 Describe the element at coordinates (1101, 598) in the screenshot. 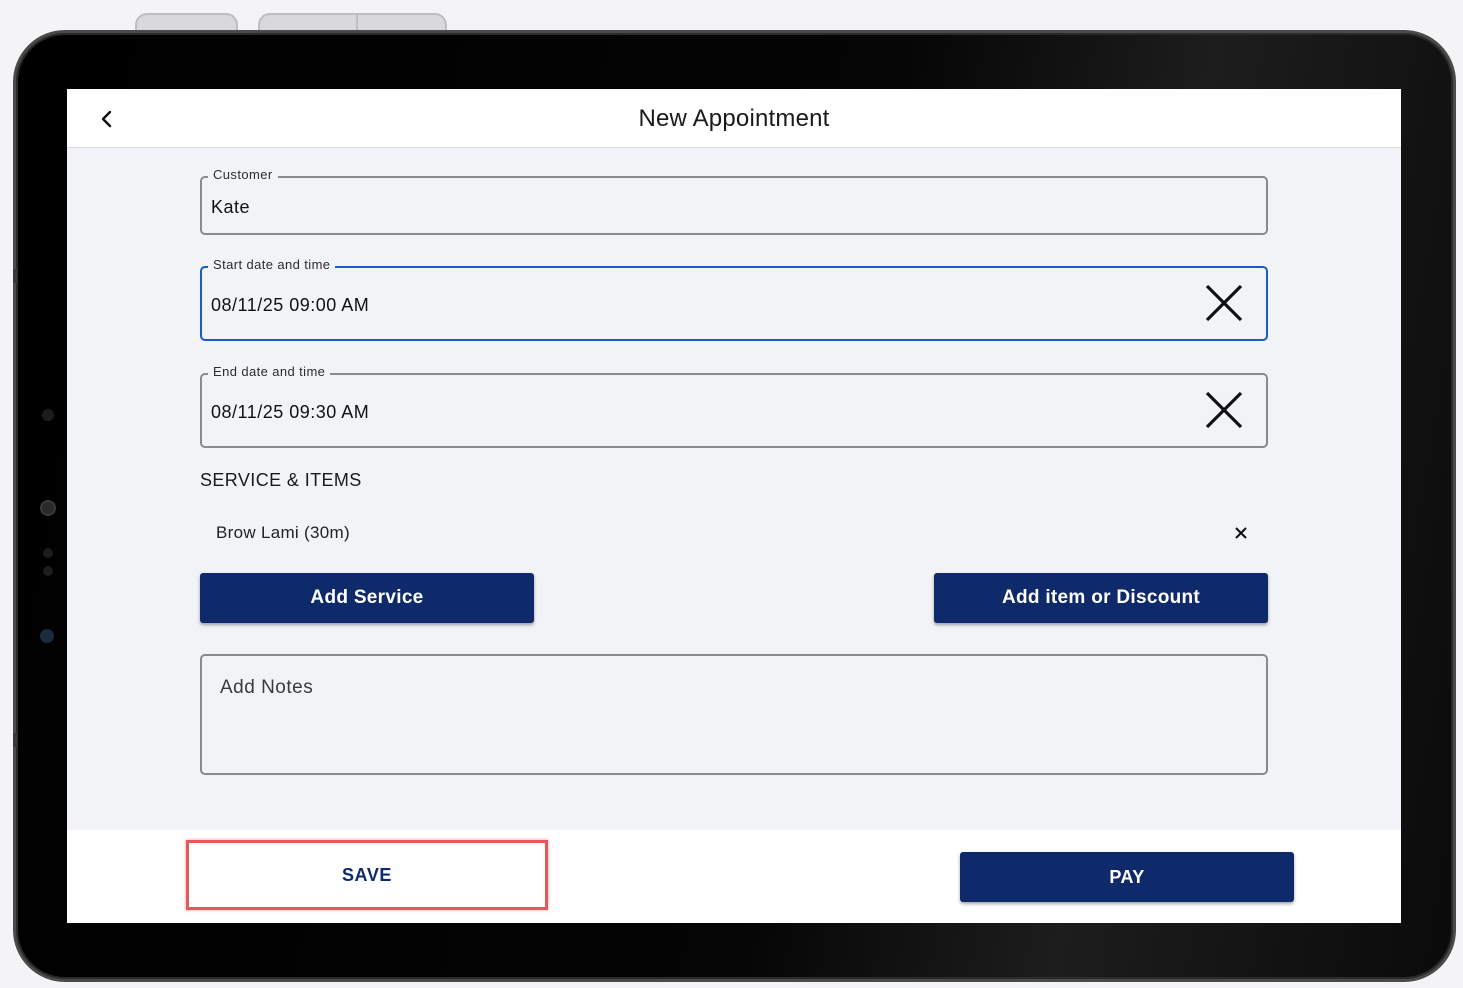

I see `add-item-discount-button: Add item or Discount` at that location.